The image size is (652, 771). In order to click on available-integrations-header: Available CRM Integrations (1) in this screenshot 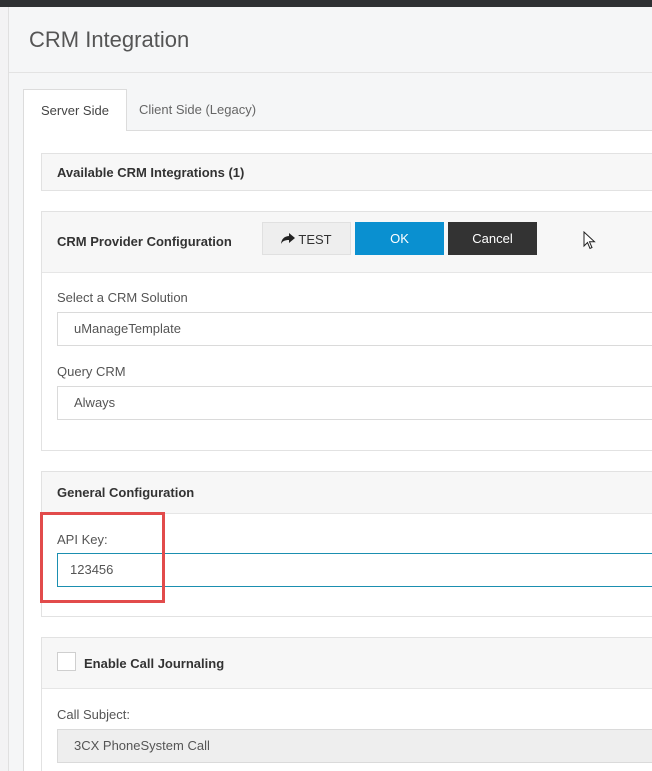, I will do `click(347, 172)`.